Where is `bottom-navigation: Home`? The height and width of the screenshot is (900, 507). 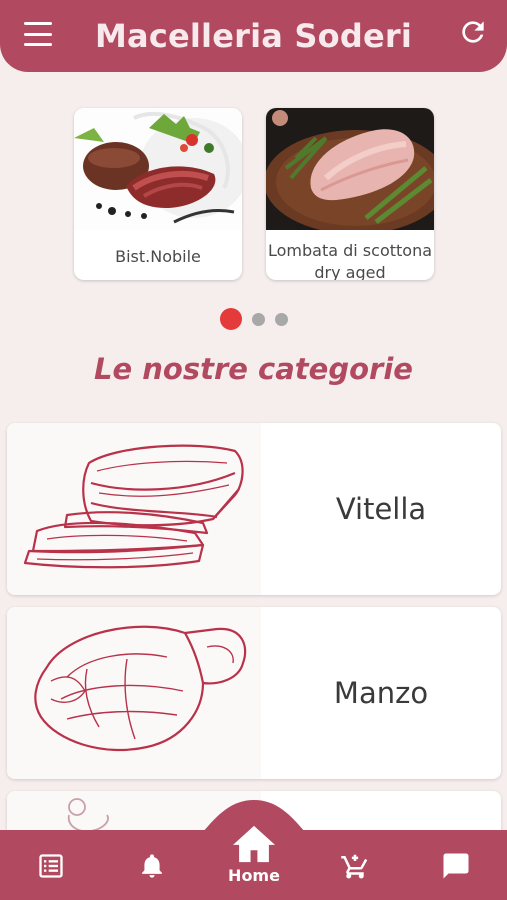
bottom-navigation: Home is located at coordinates (253, 850).